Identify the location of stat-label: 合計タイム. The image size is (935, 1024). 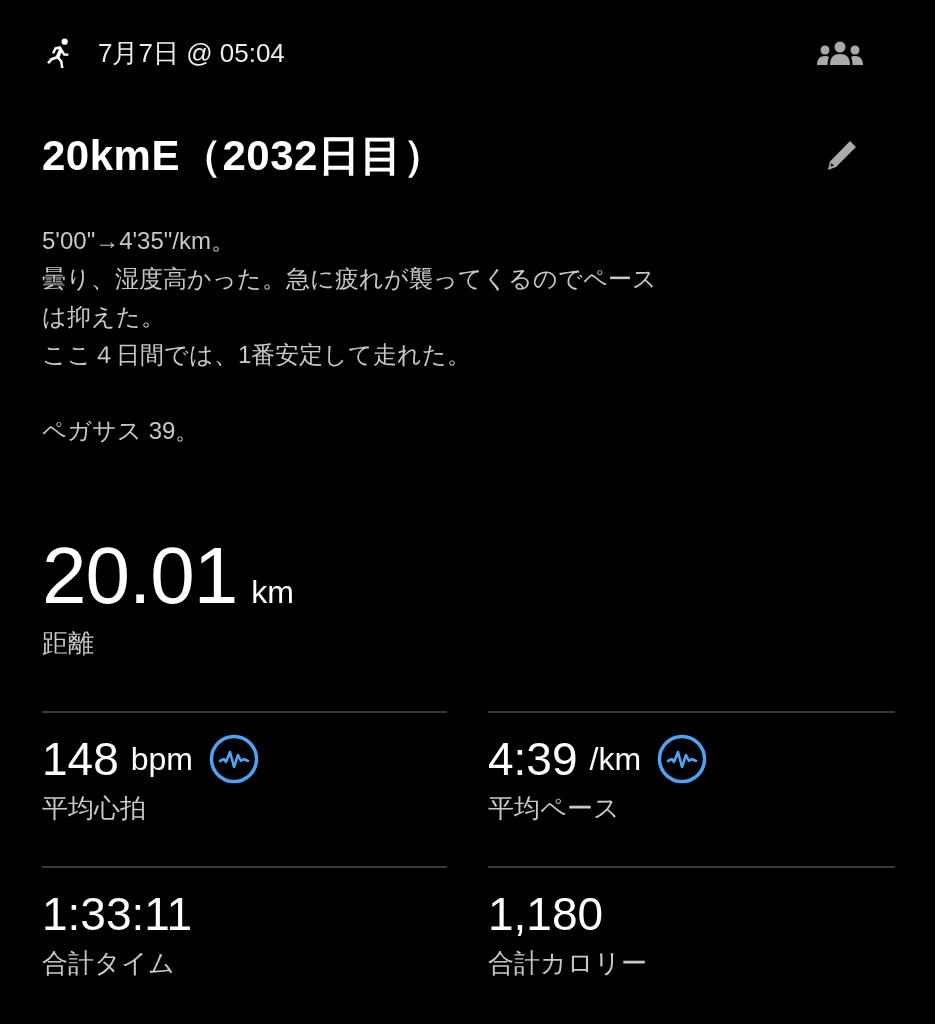
(108, 963).